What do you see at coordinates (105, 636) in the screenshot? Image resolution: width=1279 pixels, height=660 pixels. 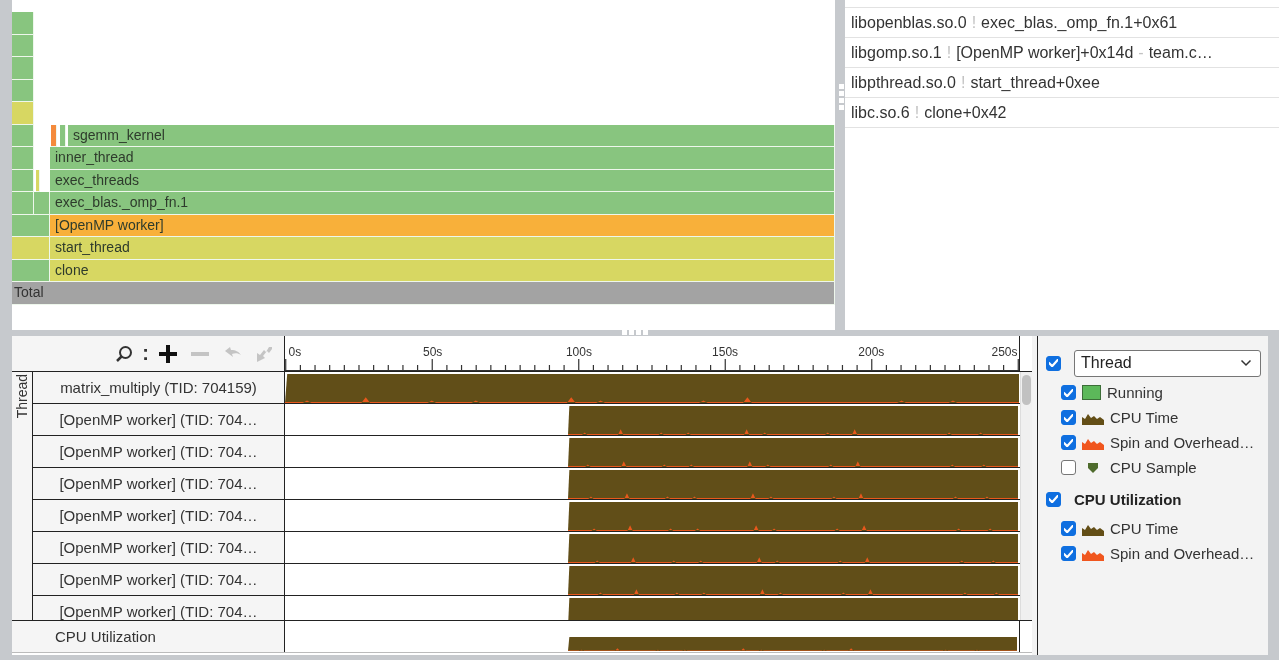 I see `row-label: CPU Utilization` at bounding box center [105, 636].